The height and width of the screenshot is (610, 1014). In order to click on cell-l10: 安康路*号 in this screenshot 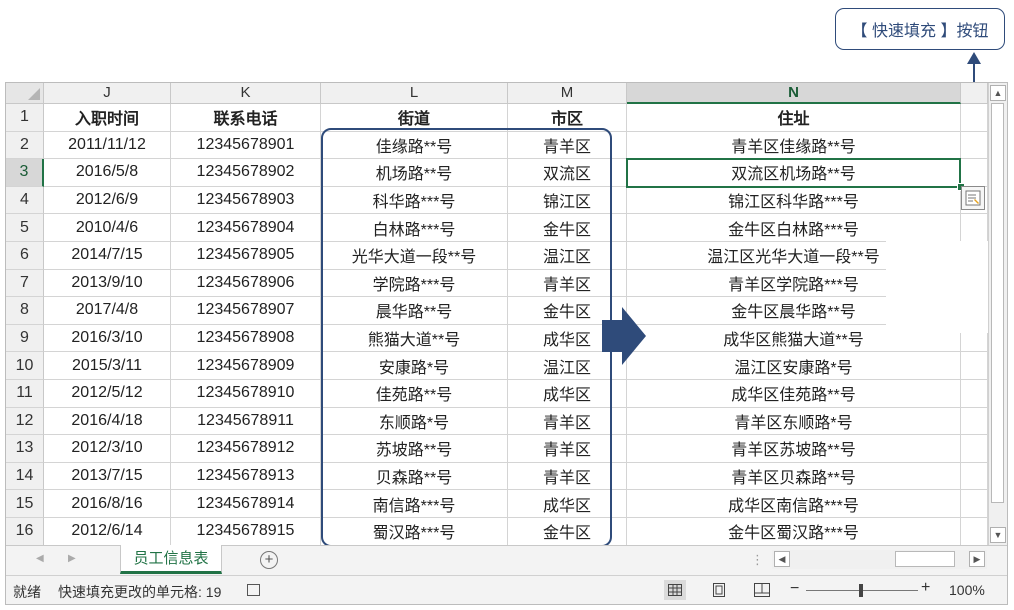, I will do `click(414, 366)`.